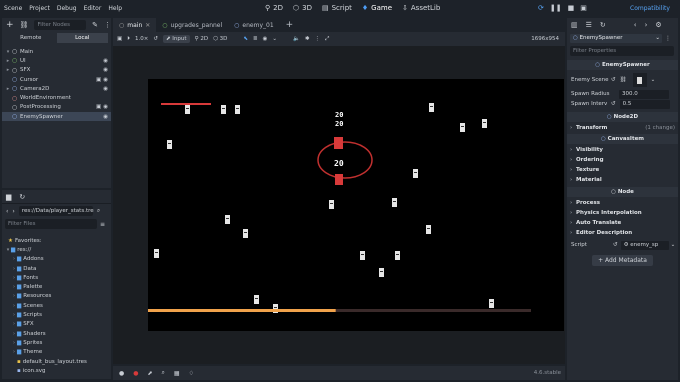 The width and height of the screenshot is (680, 382). Describe the element at coordinates (51, 224) in the screenshot. I see `filter-files-input: Filter Files` at that location.